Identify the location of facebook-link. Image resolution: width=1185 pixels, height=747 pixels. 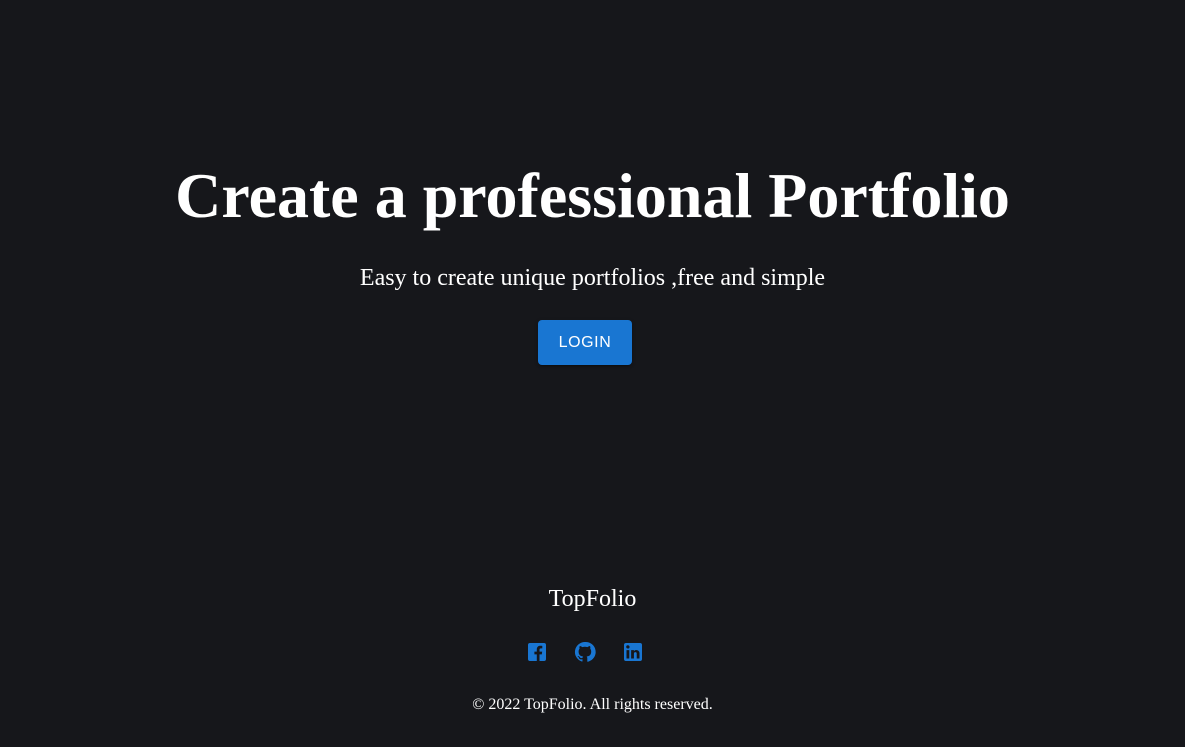
(537, 652).